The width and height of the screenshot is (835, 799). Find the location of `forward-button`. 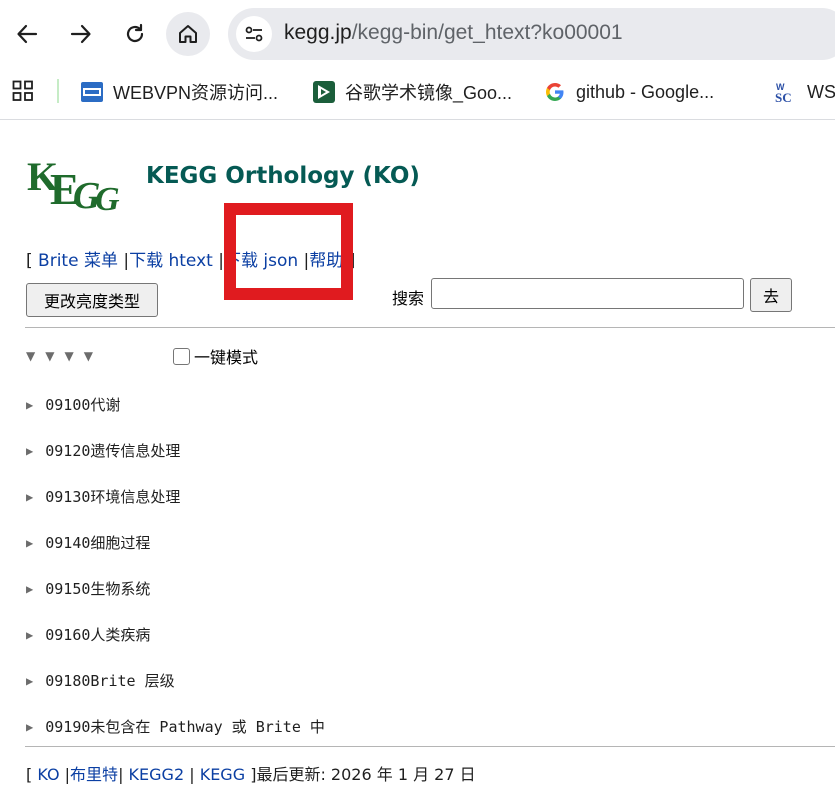

forward-button is located at coordinates (81, 34).